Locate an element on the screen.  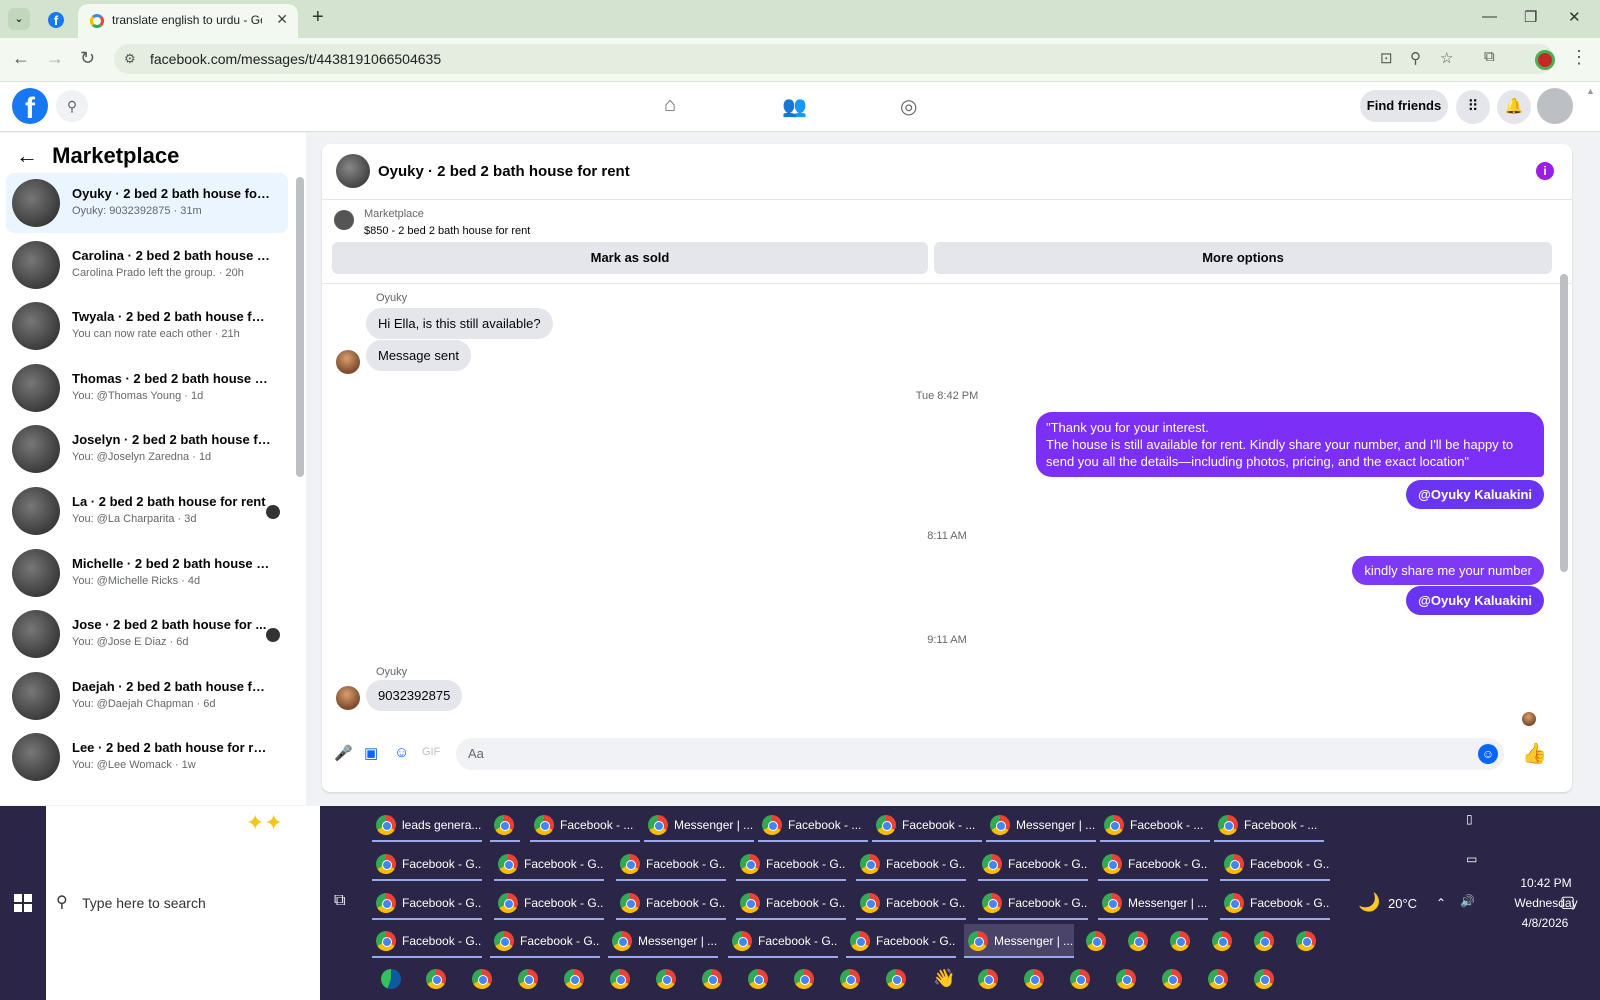
home-icon: ⌂ is located at coordinates (670, 105).